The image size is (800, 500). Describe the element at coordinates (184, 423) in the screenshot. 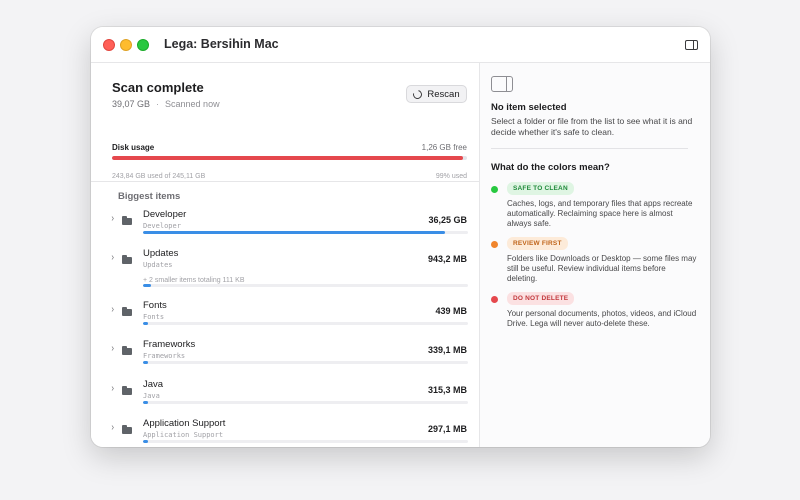

I see `item-name: Application Support` at that location.